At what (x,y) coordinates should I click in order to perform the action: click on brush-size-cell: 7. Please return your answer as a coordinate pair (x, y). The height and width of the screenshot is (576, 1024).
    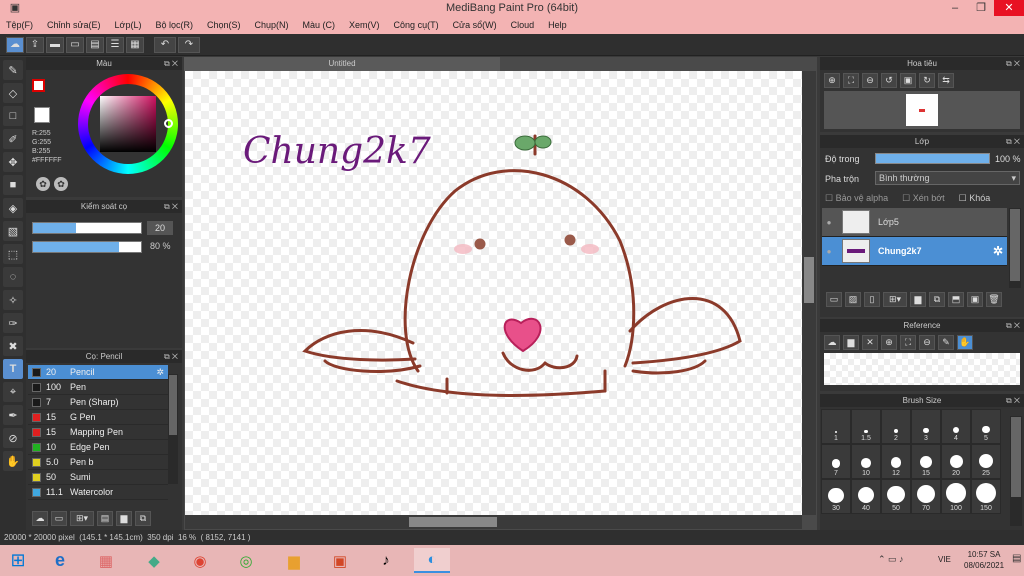
    Looking at the image, I should click on (836, 461).